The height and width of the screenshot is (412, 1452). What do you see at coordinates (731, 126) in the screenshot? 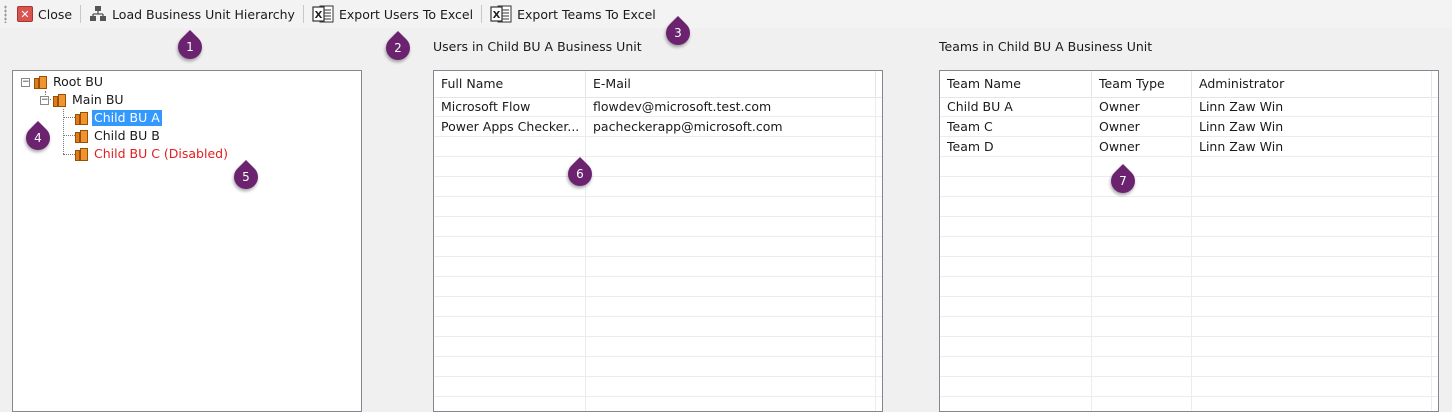
I see `table-cell: pacheckerapp@microsoft.com` at bounding box center [731, 126].